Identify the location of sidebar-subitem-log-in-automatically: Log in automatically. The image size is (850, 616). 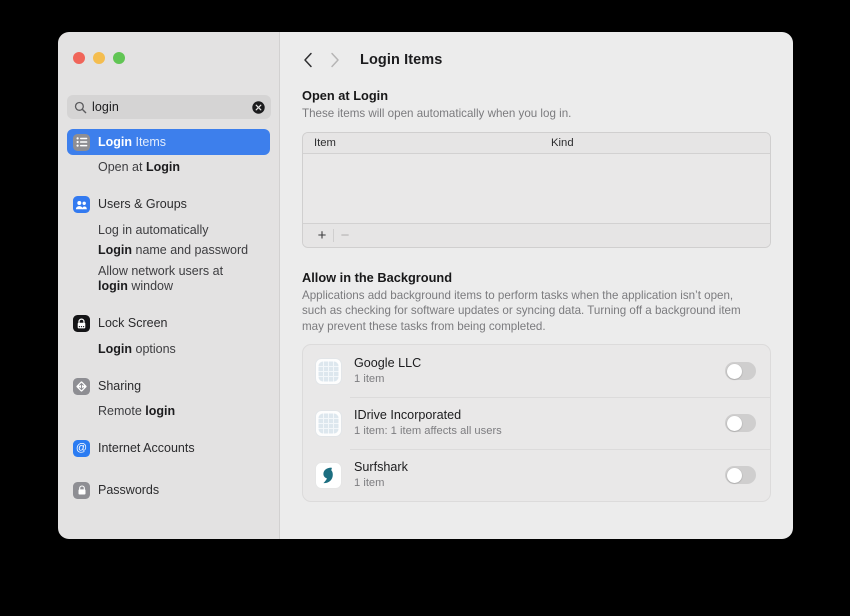
(168, 231).